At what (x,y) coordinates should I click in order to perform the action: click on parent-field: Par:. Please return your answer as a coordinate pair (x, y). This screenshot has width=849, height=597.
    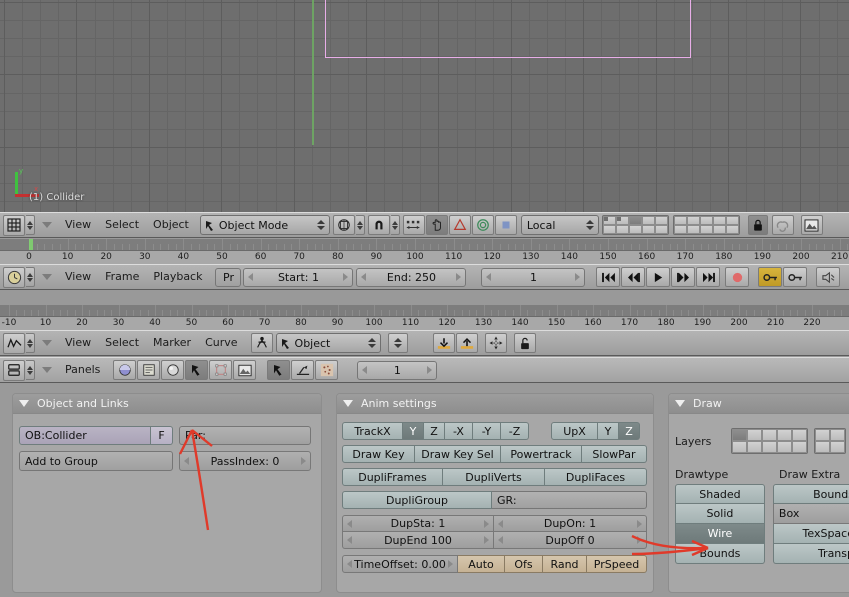
    Looking at the image, I should click on (245, 435).